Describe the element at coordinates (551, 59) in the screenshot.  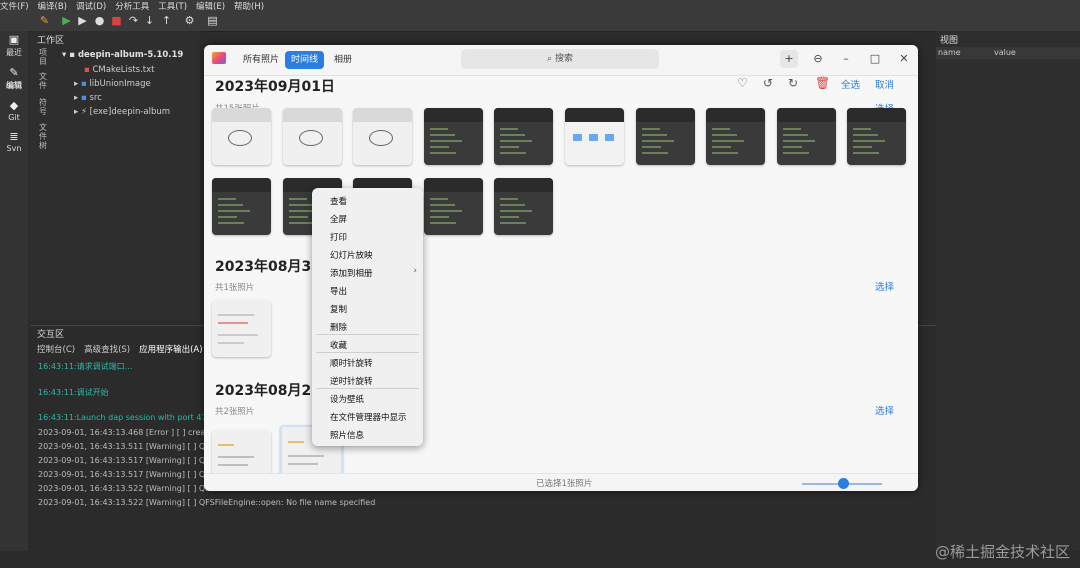
I see `search-icon: ⌕` at that location.